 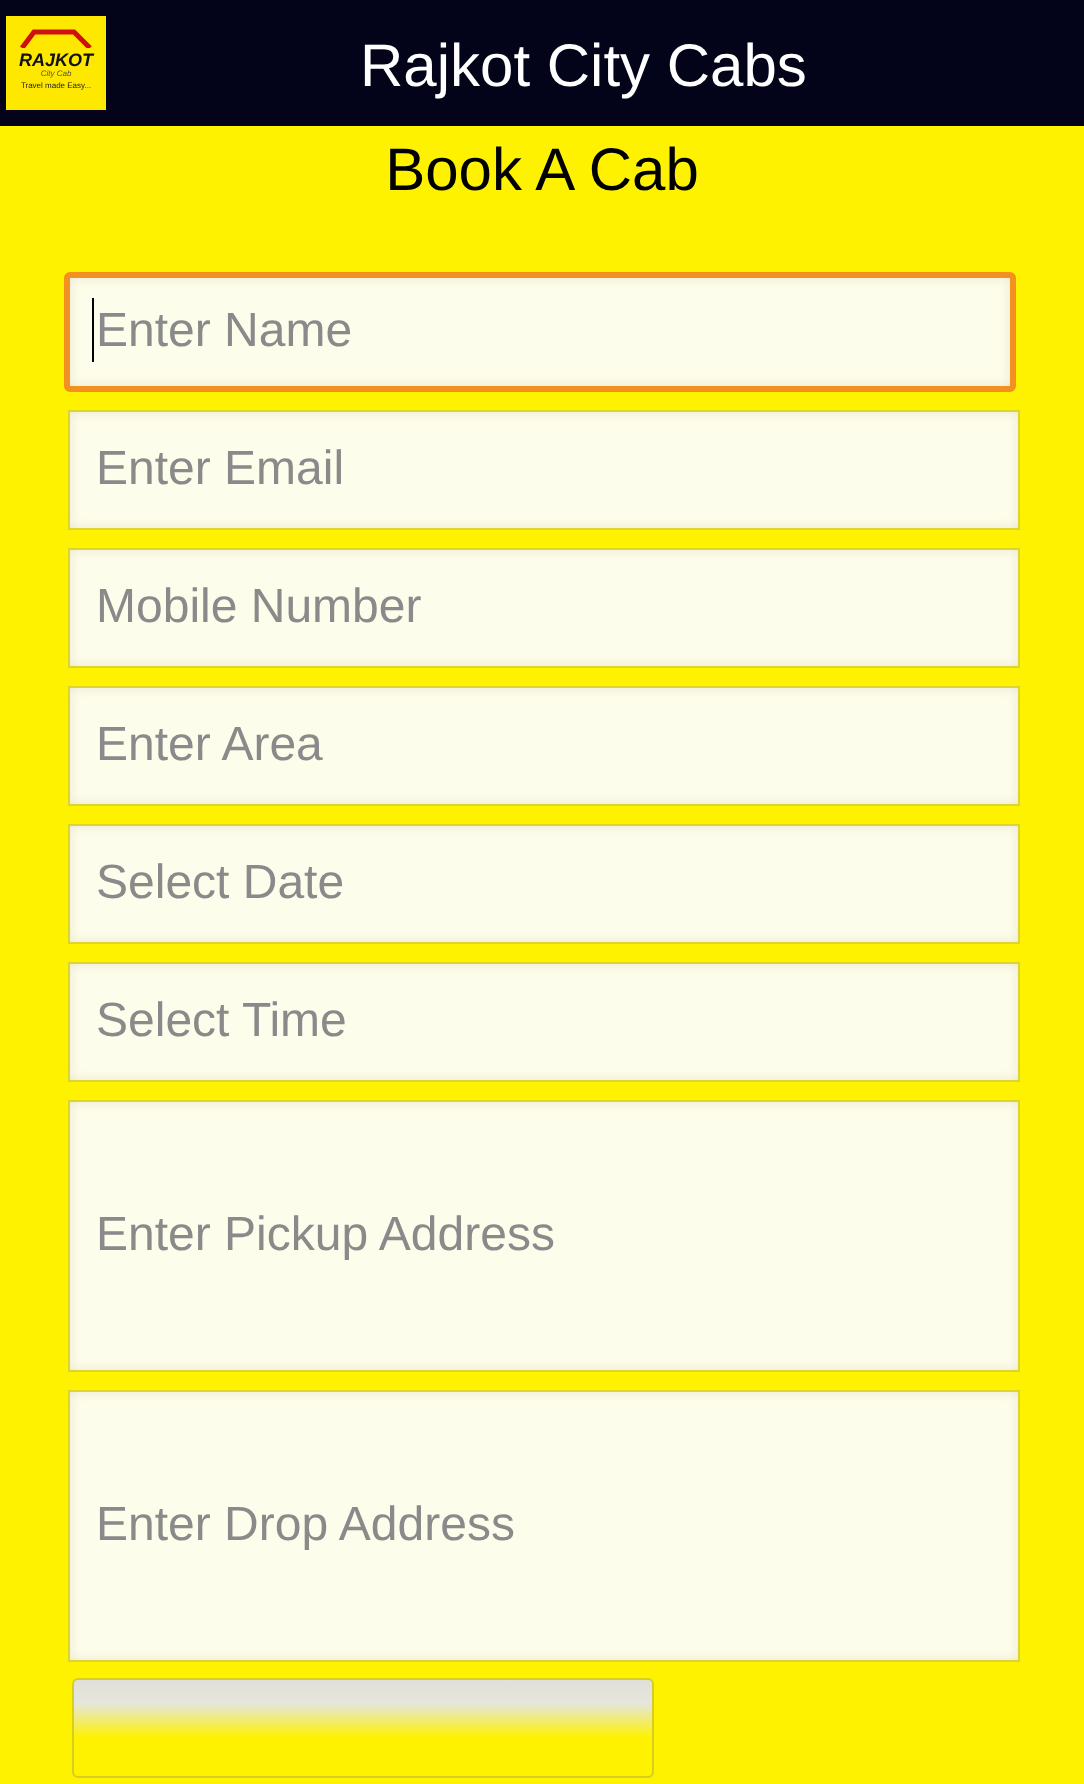 What do you see at coordinates (544, 608) in the screenshot?
I see `input-field: Mobile Number` at bounding box center [544, 608].